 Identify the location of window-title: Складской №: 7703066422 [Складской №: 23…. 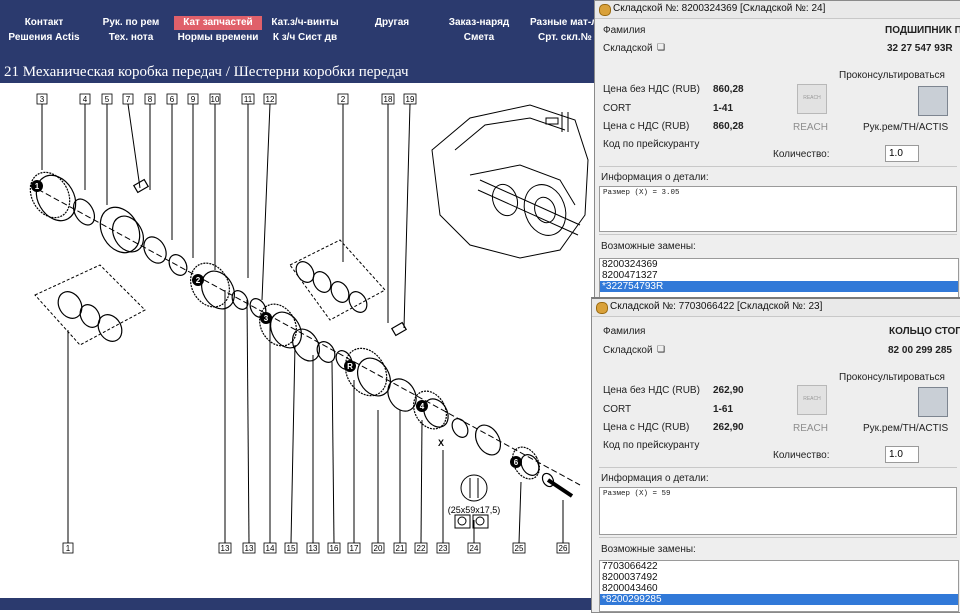
(716, 306).